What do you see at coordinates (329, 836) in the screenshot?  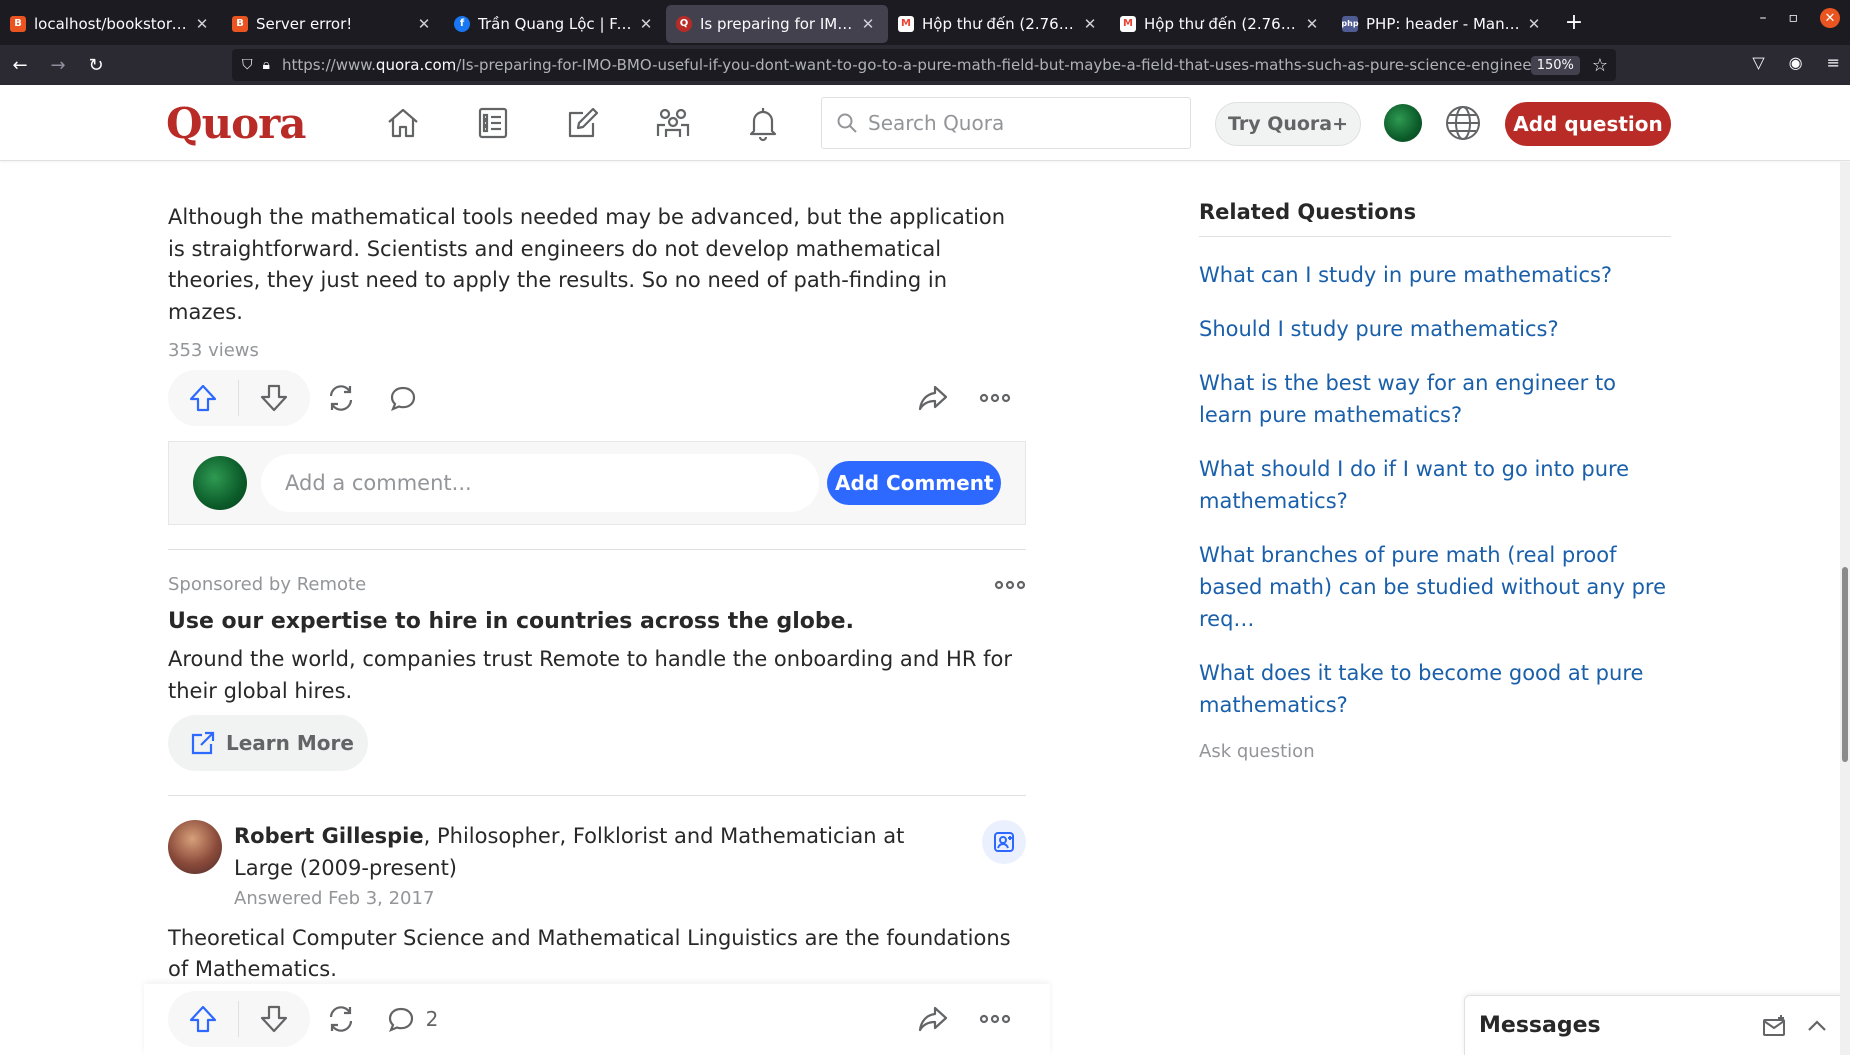 I see `author-name: Robert Gillespie` at bounding box center [329, 836].